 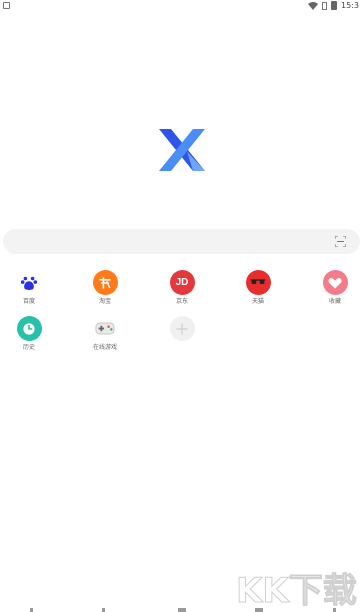 I want to click on taobao-icon, so click(x=105, y=282).